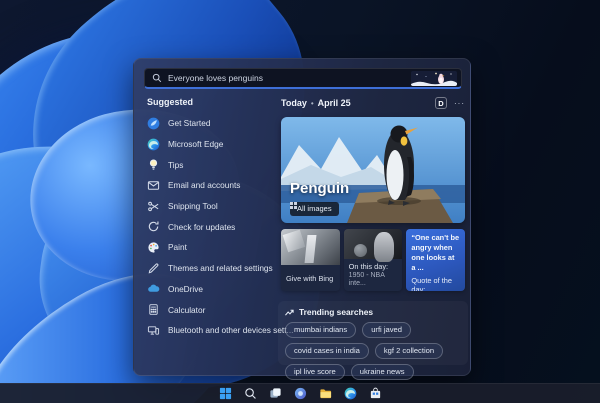  What do you see at coordinates (325, 393) in the screenshot?
I see `taskbar-file-explorer-icon` at bounding box center [325, 393].